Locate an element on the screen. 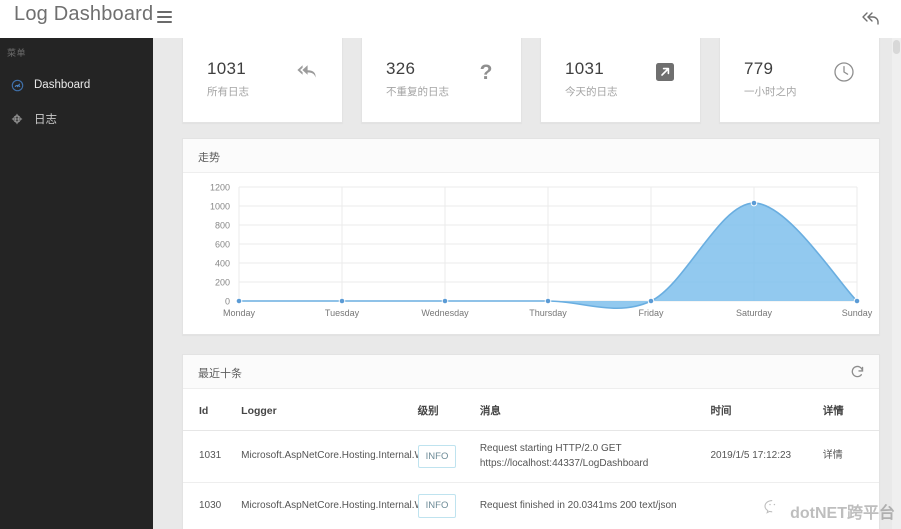  cell-id: 1031 is located at coordinates (212, 456).